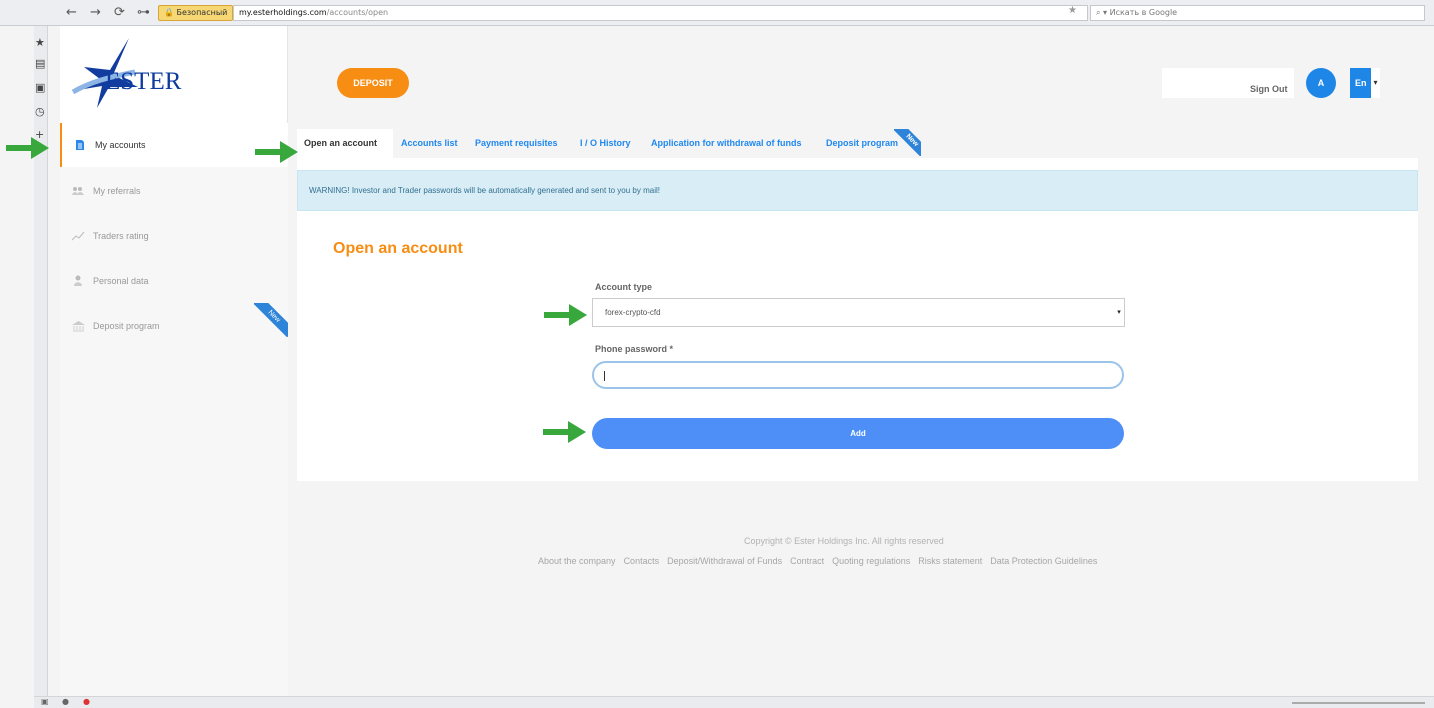 Image resolution: width=1434 pixels, height=708 pixels. I want to click on search-placeholder: Искать в Google, so click(1143, 12).